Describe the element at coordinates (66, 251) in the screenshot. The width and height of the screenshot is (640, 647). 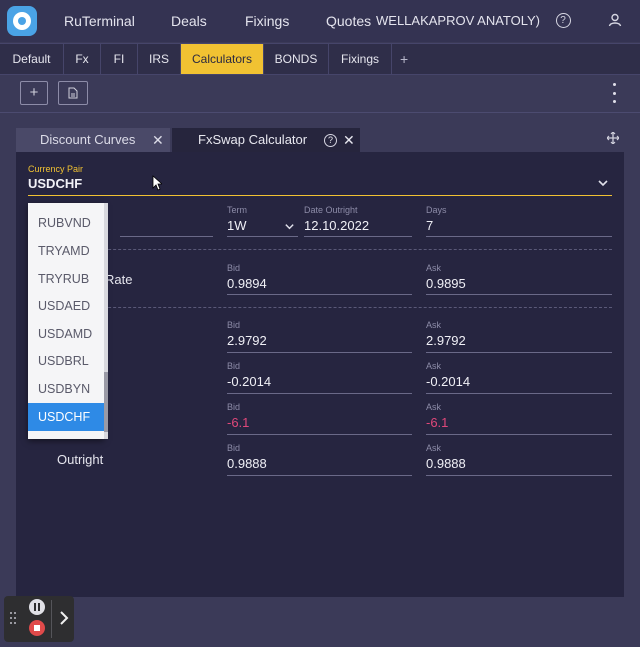
I see `dropdown-option: TRYAMD` at that location.